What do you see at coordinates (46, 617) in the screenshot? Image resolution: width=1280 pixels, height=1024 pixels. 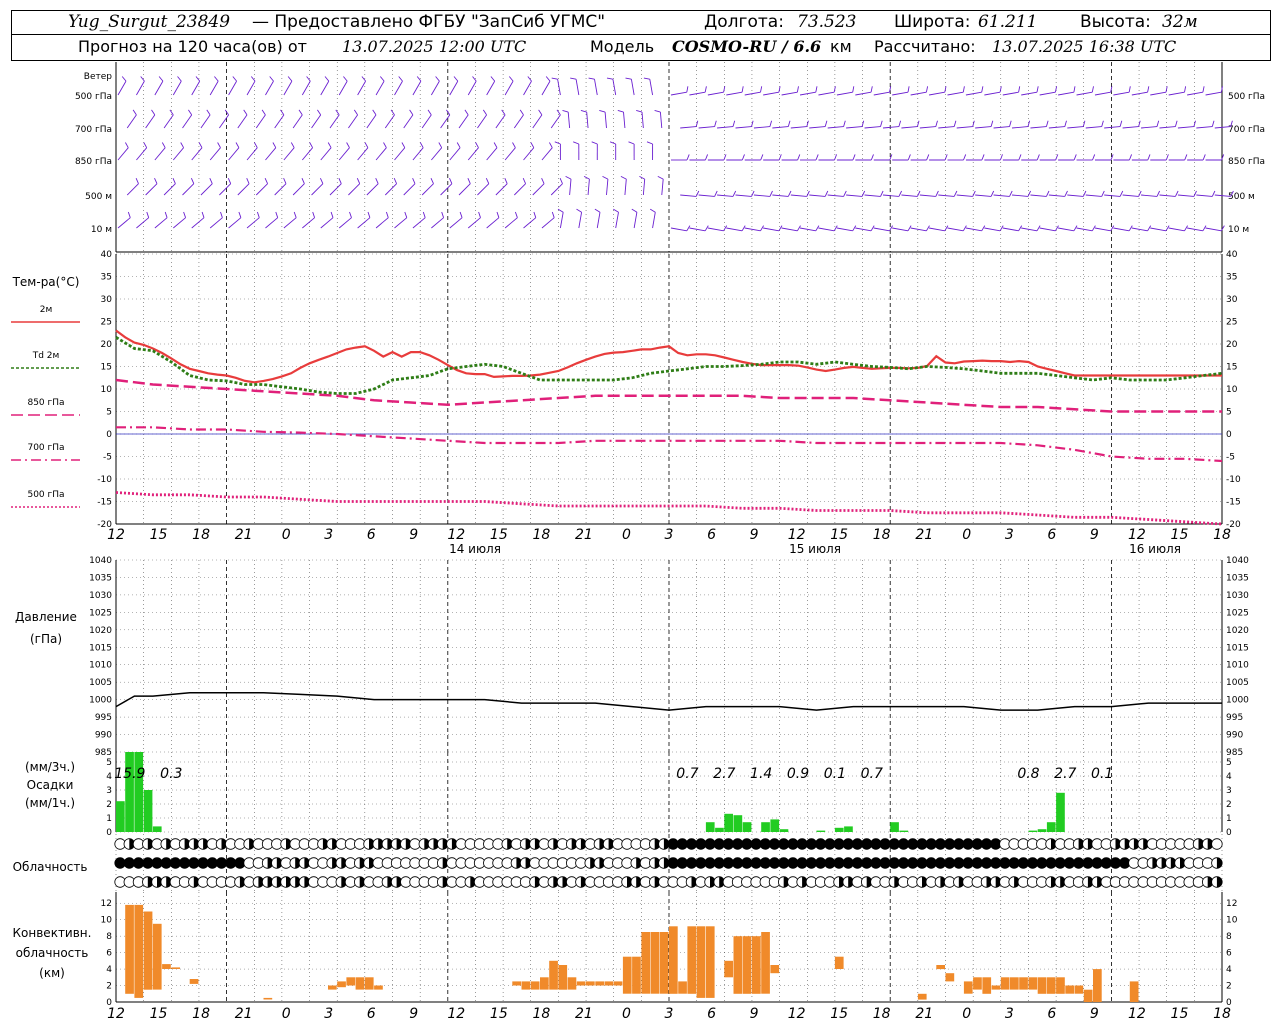 I see `press-ylabel: Давление` at bounding box center [46, 617].